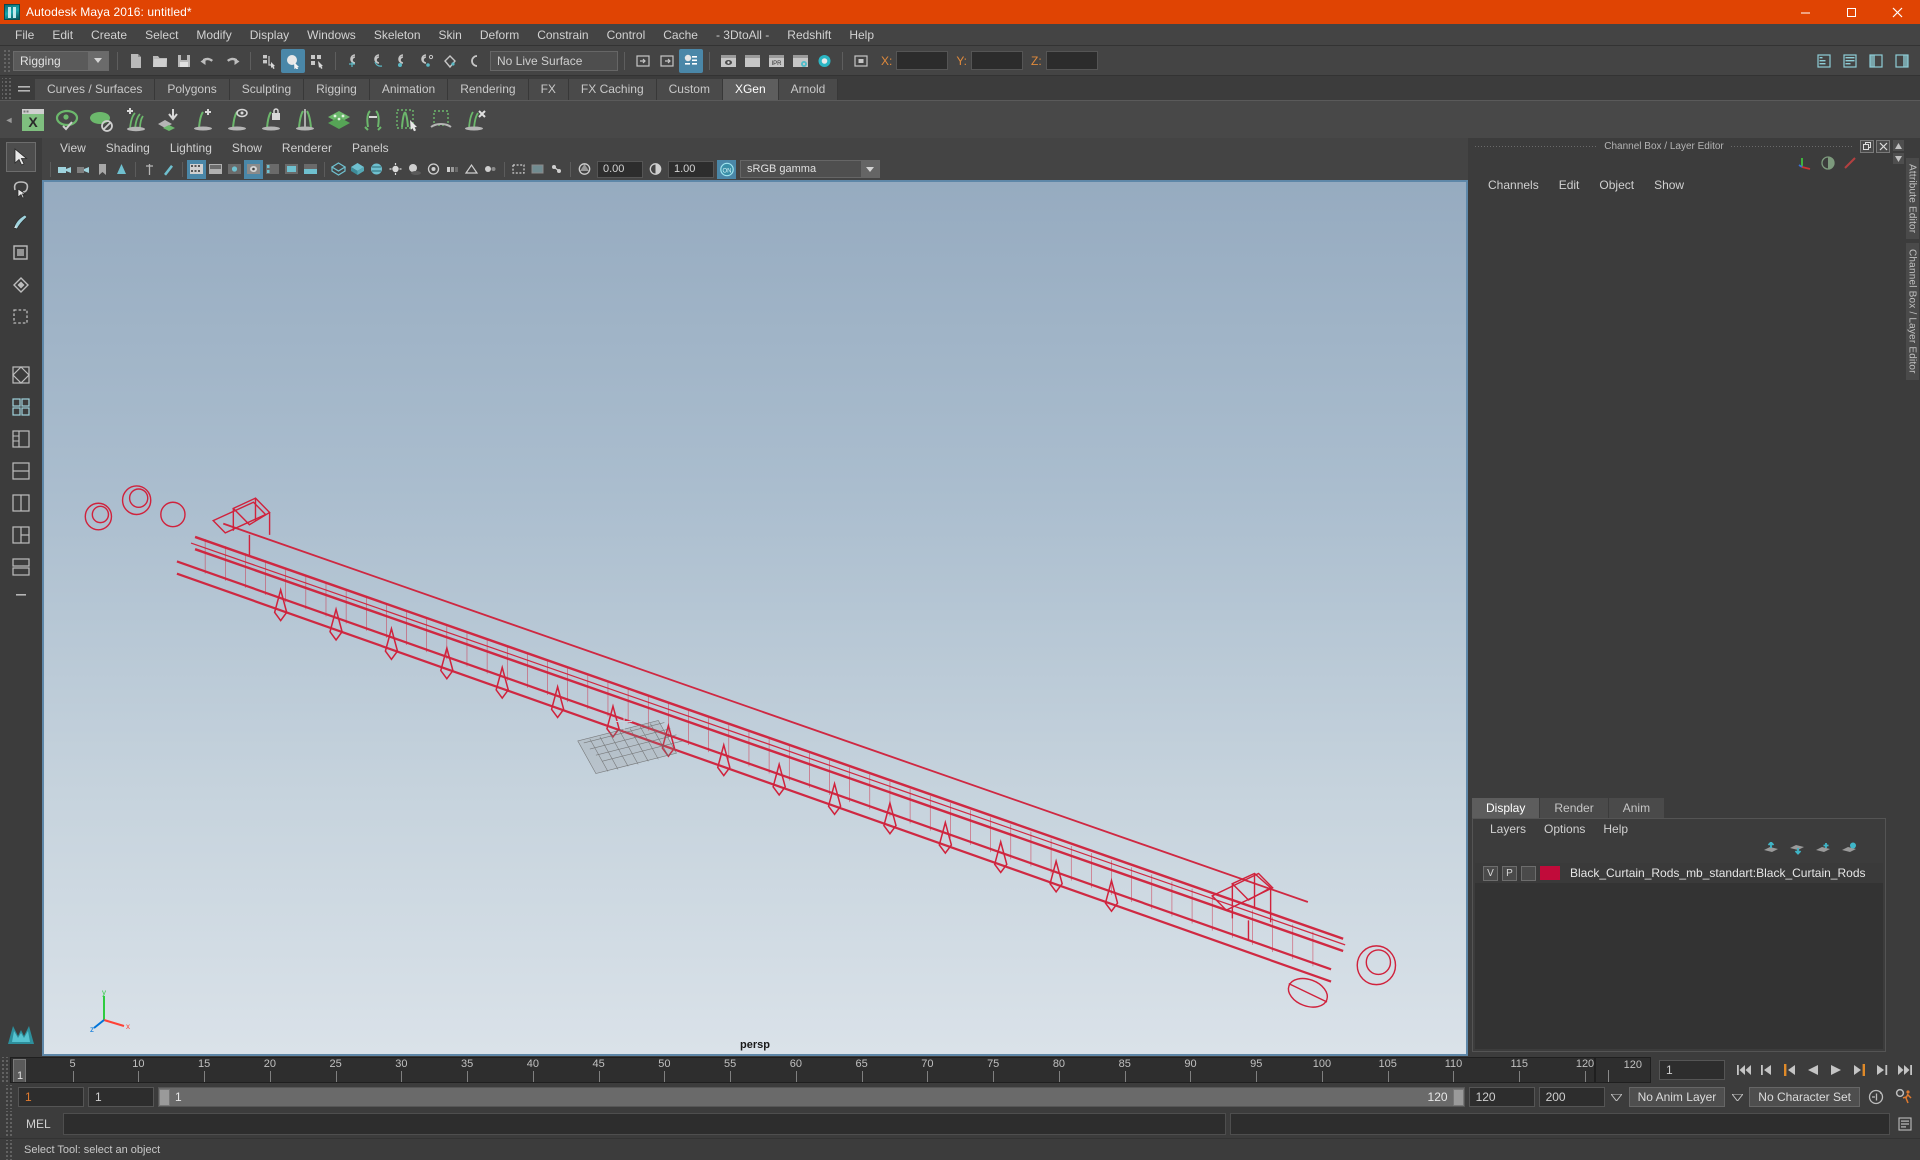 This screenshot has height=1160, width=1920. Describe the element at coordinates (269, 35) in the screenshot. I see `menu-display: Display` at that location.